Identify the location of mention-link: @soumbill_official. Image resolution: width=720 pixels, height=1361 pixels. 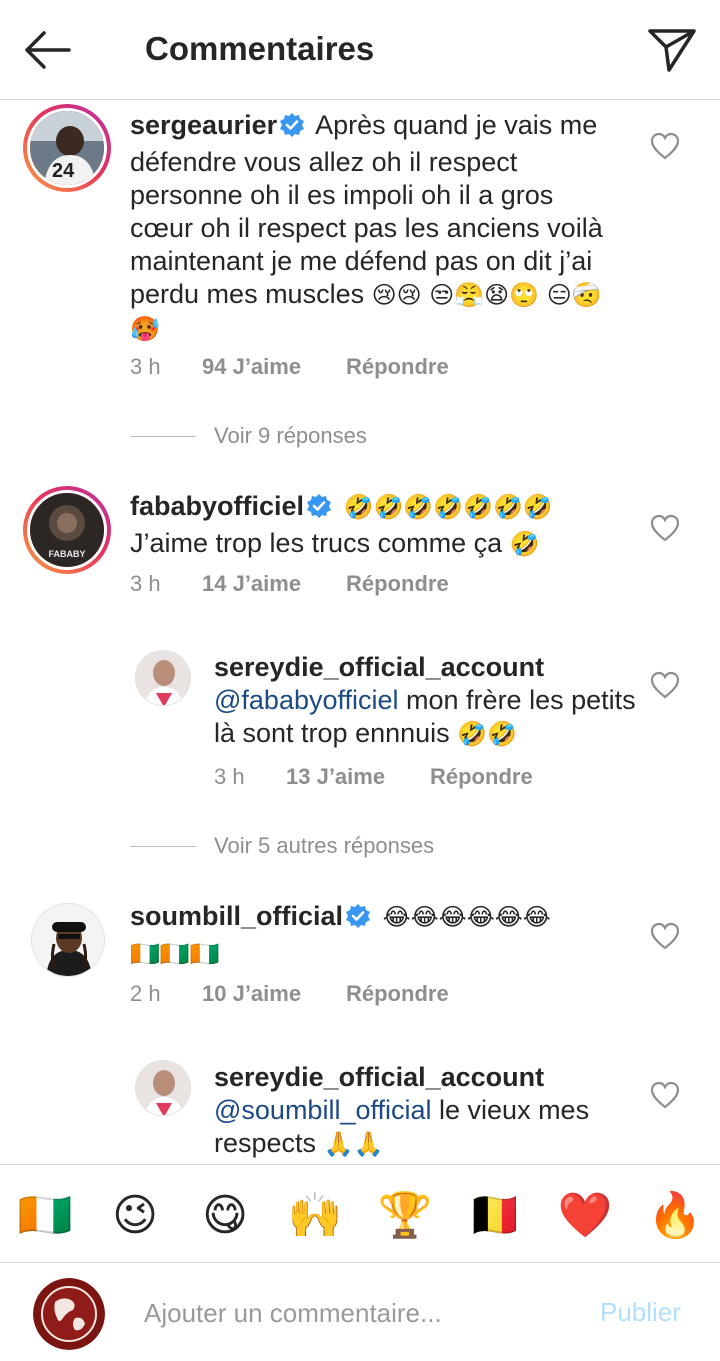
(323, 1110).